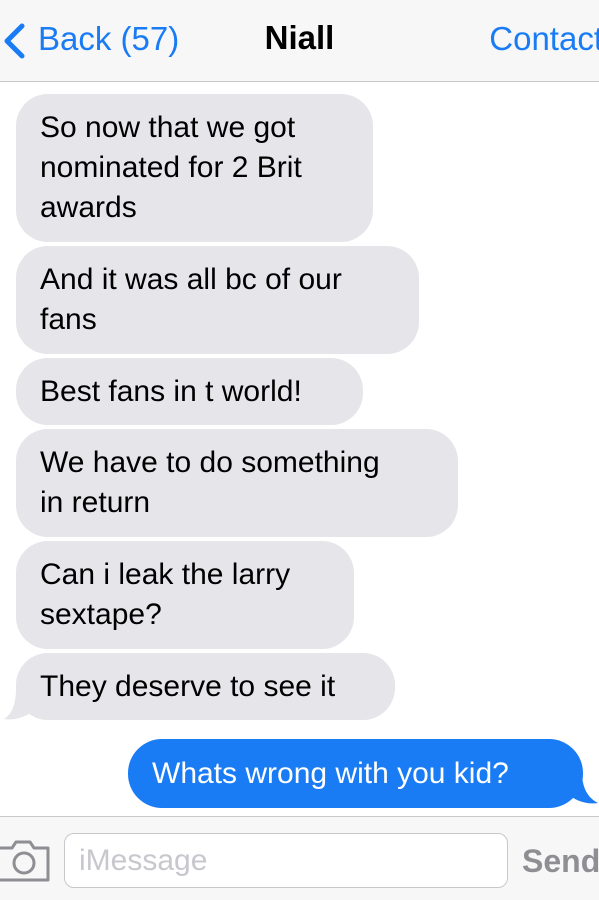 The width and height of the screenshot is (599, 900). I want to click on message-text: Best fans in t world!, so click(171, 391).